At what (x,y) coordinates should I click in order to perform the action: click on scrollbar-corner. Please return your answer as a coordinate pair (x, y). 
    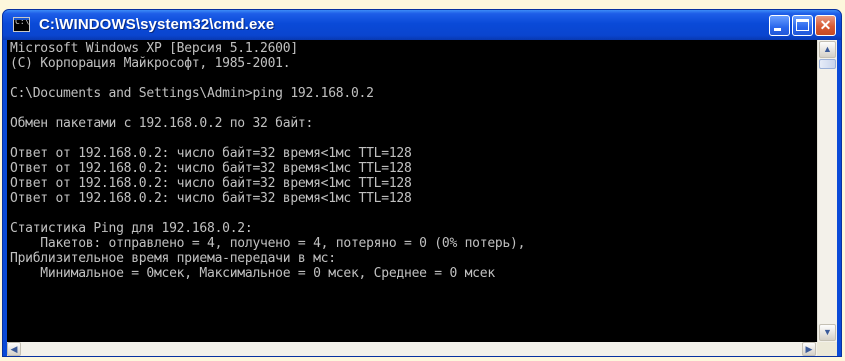
    Looking at the image, I should click on (827, 349).